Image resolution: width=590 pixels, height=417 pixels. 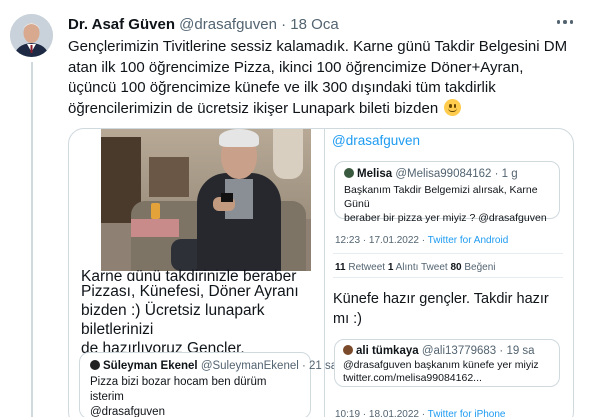 I want to click on tweet-stats: 11 Retweet 1 Alıntı Tweet 80 Beğeni, so click(x=415, y=267).